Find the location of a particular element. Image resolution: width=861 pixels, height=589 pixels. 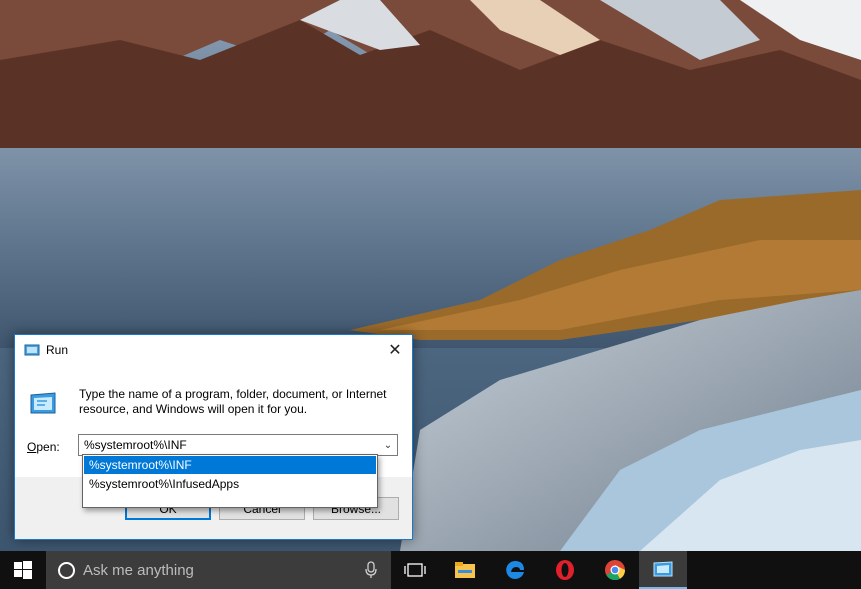

microphone-icon is located at coordinates (371, 570).